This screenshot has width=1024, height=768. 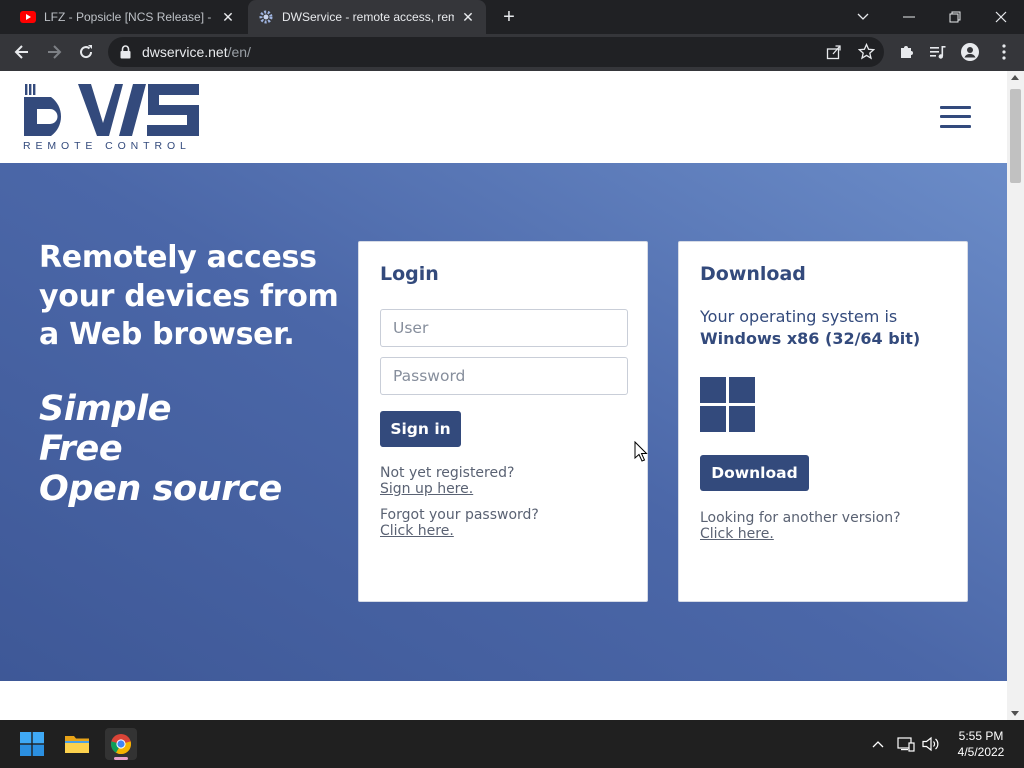 What do you see at coordinates (754, 473) in the screenshot?
I see `download-button: Download` at bounding box center [754, 473].